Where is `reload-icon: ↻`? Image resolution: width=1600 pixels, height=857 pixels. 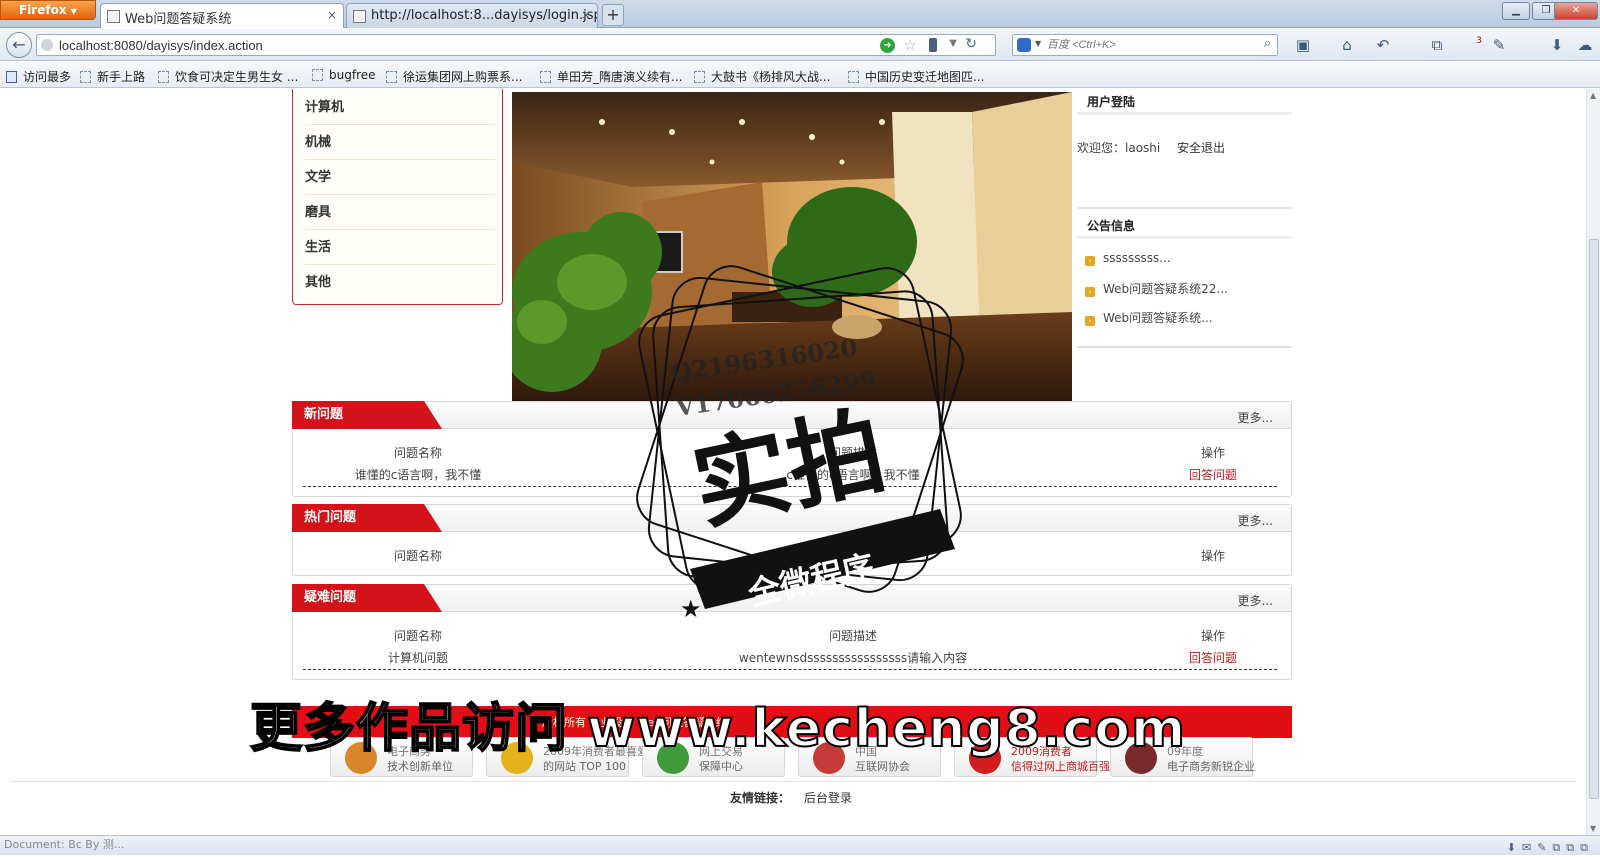
reload-icon: ↻ is located at coordinates (971, 44).